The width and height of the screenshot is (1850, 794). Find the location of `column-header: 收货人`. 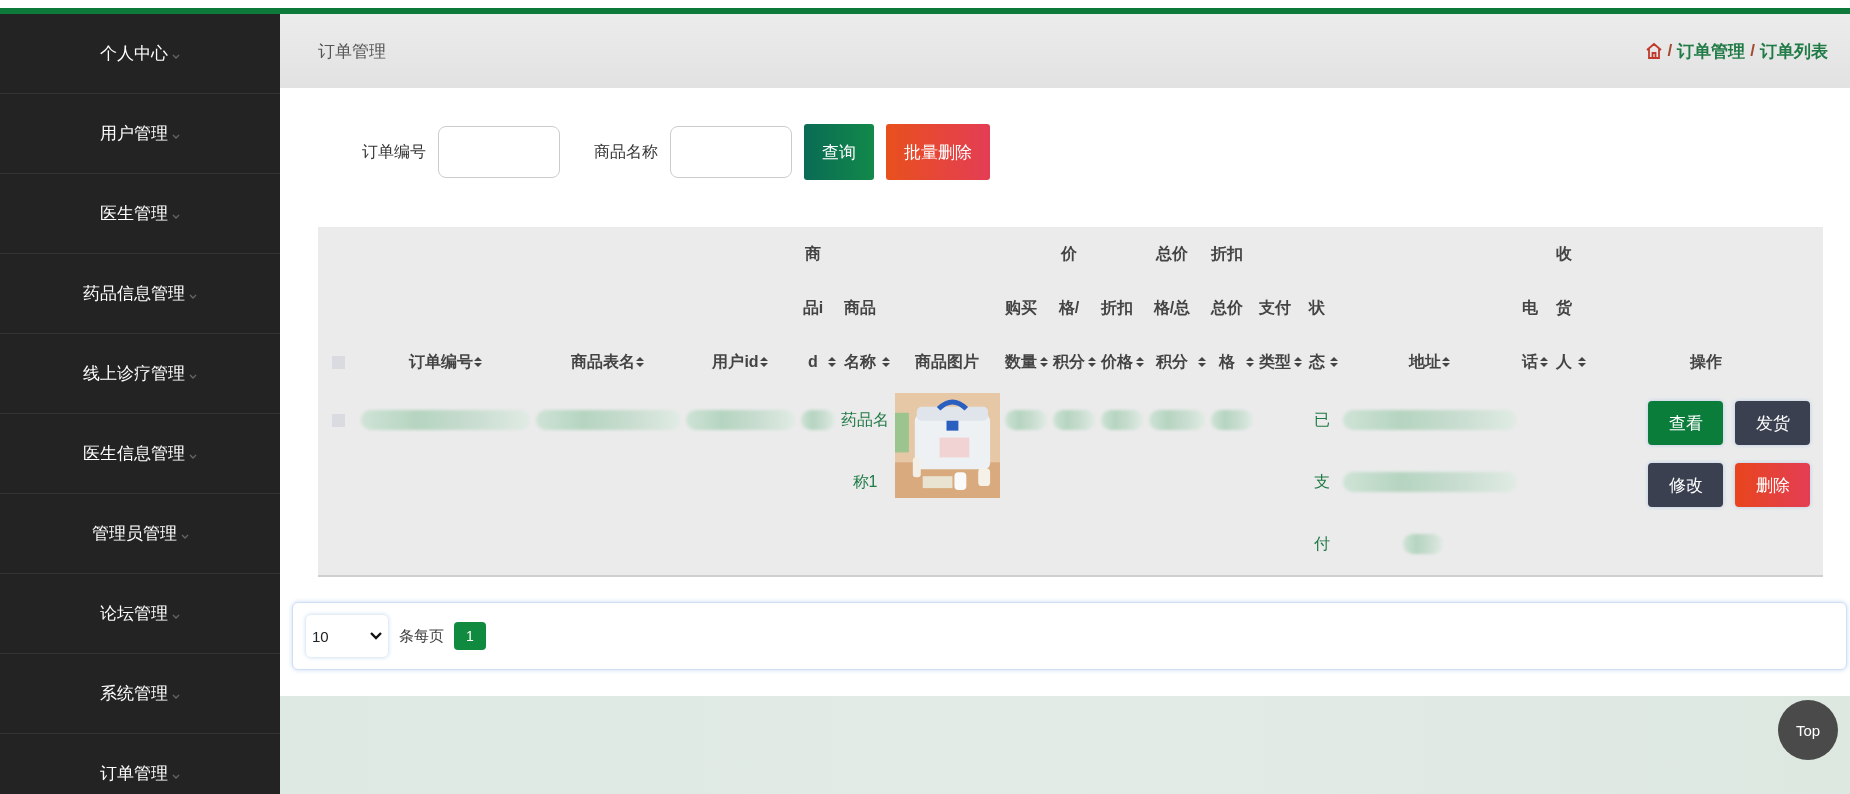

column-header: 收货人 is located at coordinates (1564, 308).